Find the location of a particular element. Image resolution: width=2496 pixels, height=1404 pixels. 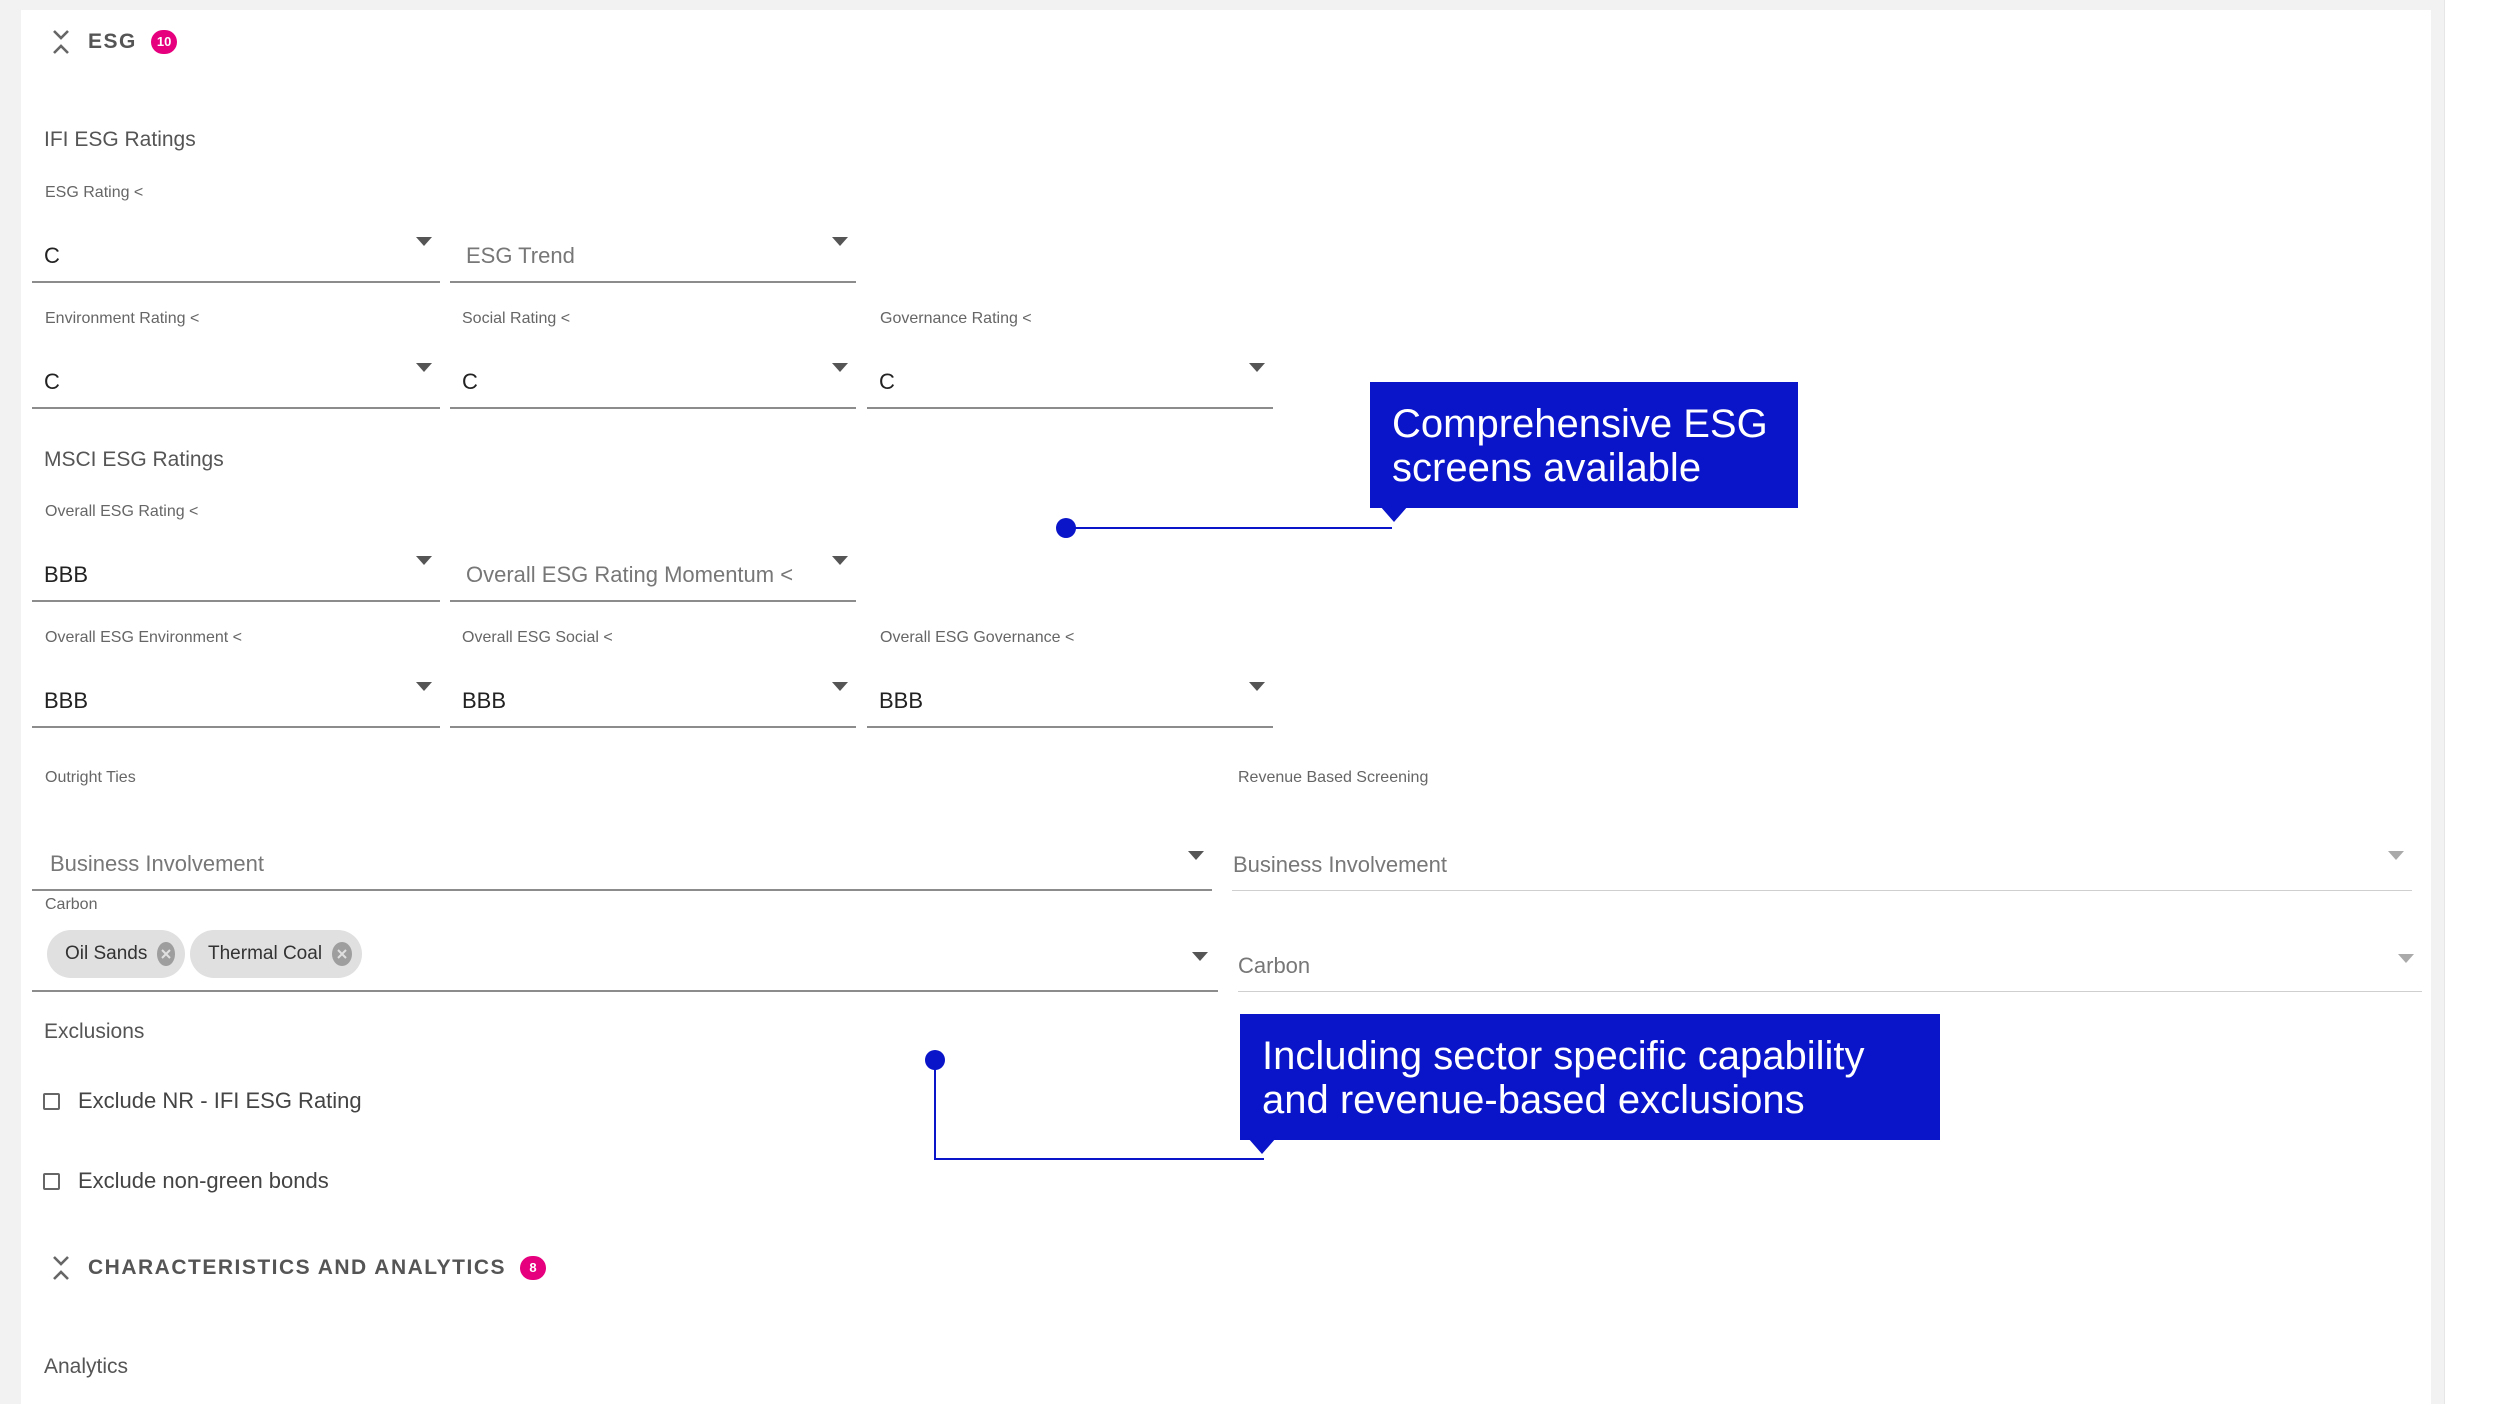

revenue-carbon-placeholder: Carbon is located at coordinates (1274, 965).